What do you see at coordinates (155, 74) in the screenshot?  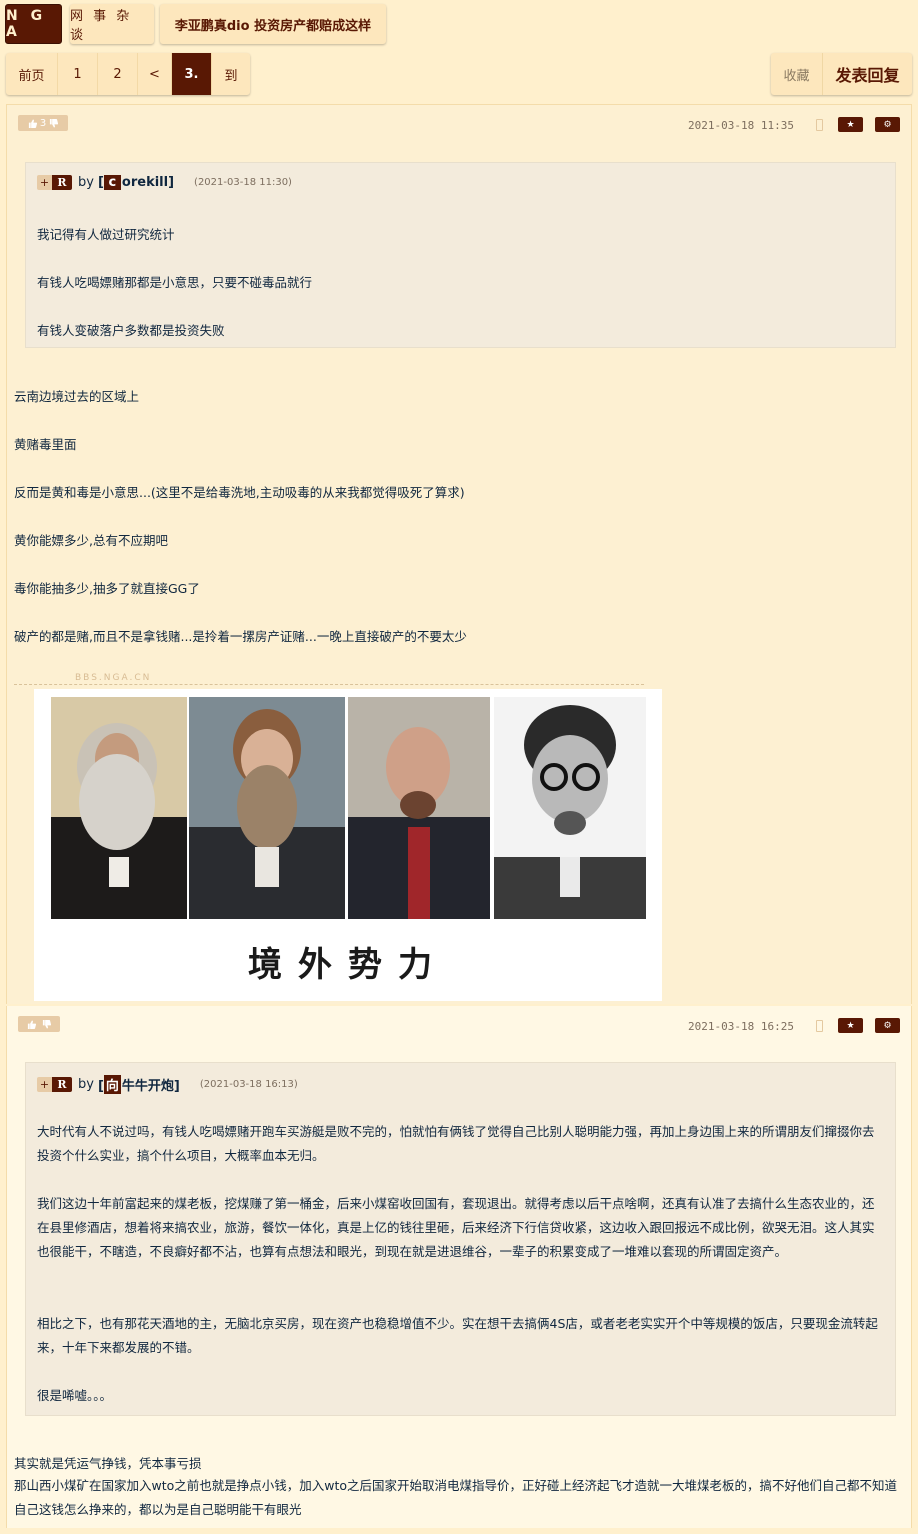 I see `page-prev-button: <` at bounding box center [155, 74].